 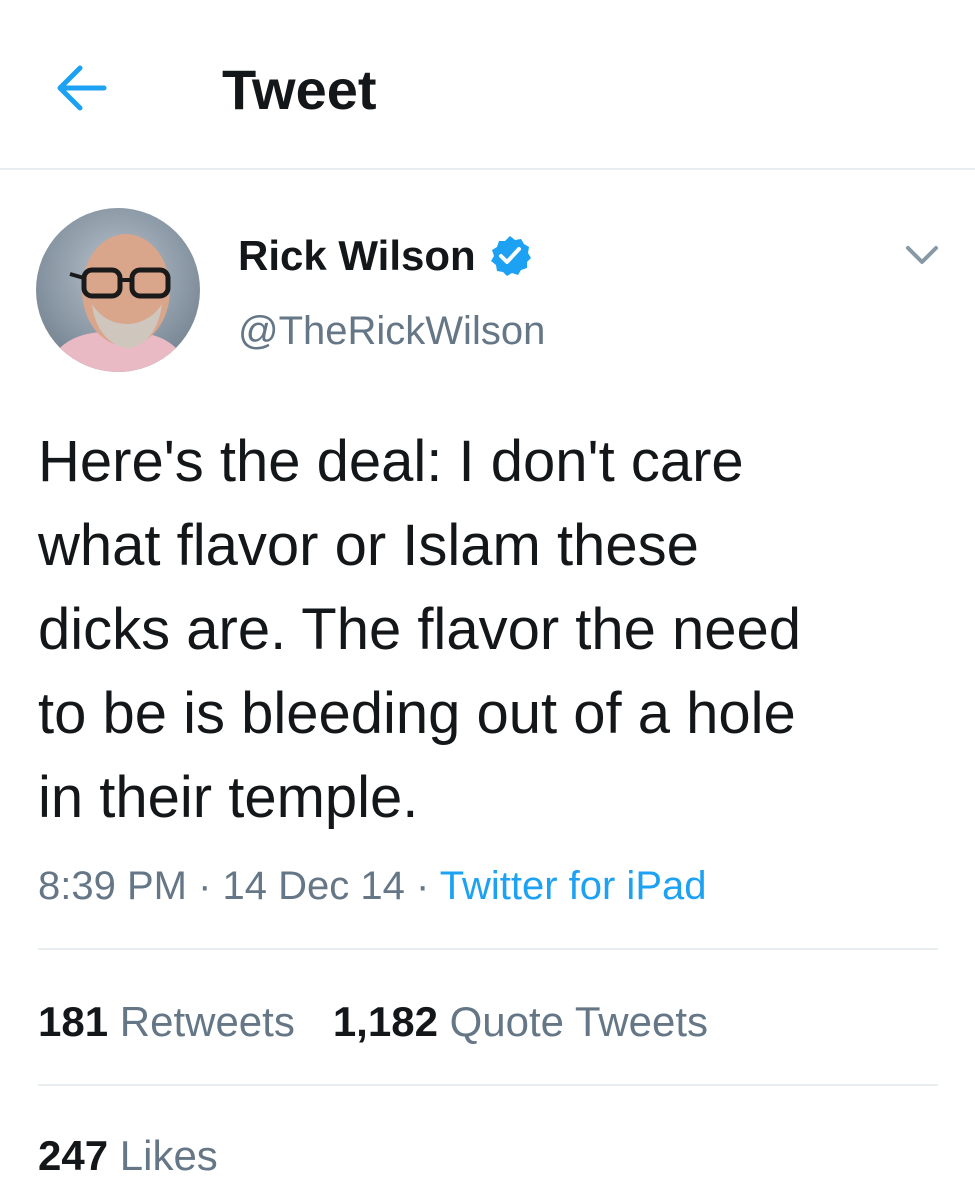 I want to click on likes-count: 247, so click(x=73, y=1155).